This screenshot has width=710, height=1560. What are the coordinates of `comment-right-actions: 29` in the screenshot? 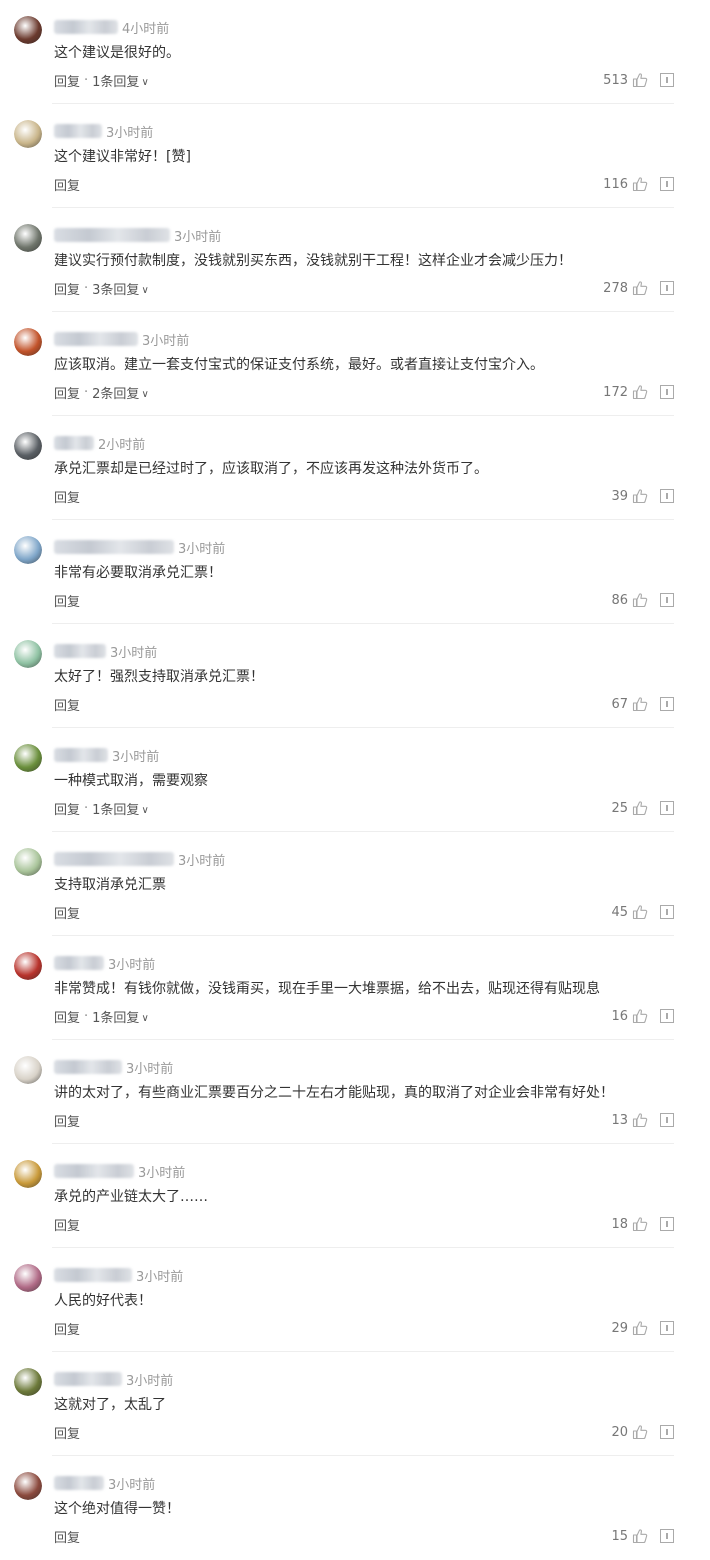 It's located at (642, 1328).